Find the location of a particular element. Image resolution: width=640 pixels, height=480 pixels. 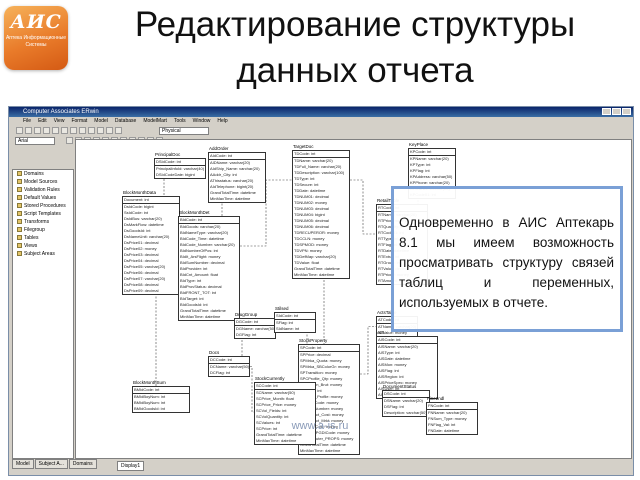

menu-item-file: File is located at coordinates (27, 121).